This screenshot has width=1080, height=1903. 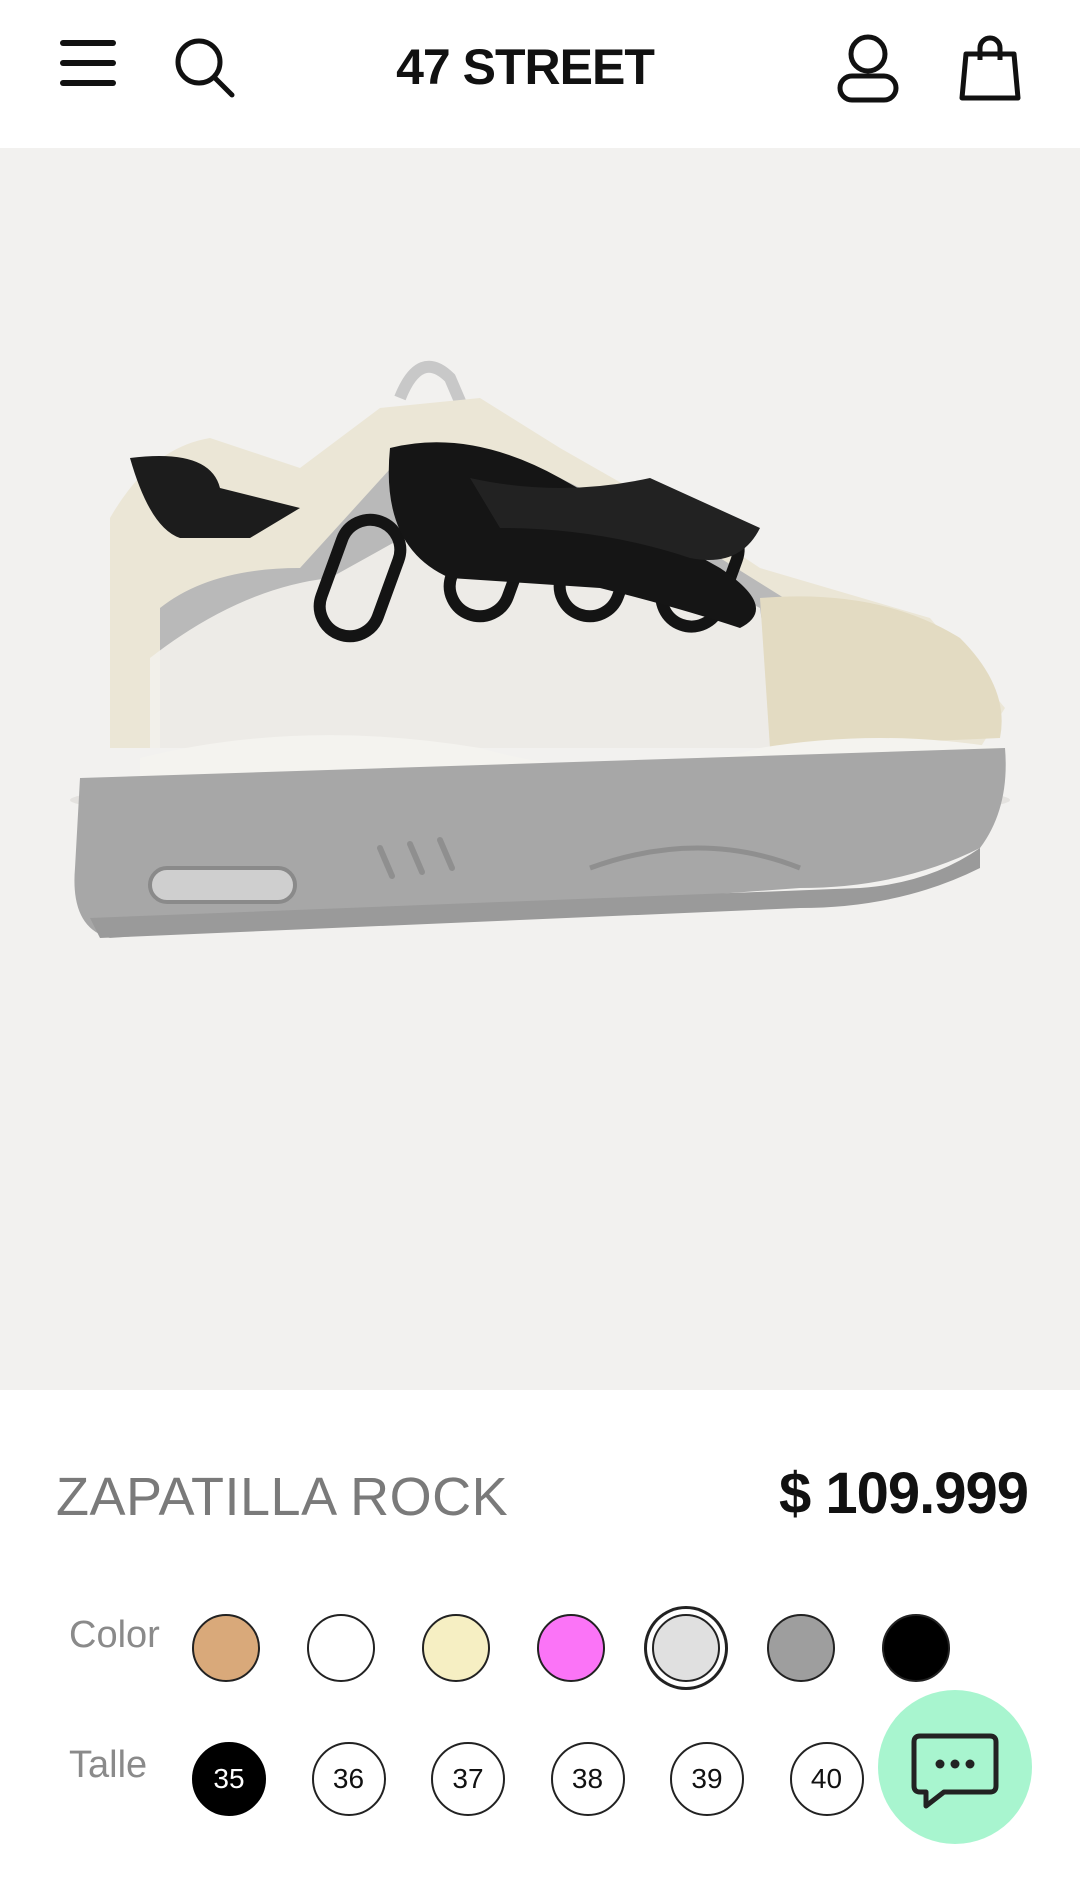 I want to click on size-option-40: 40, so click(x=826, y=1779).